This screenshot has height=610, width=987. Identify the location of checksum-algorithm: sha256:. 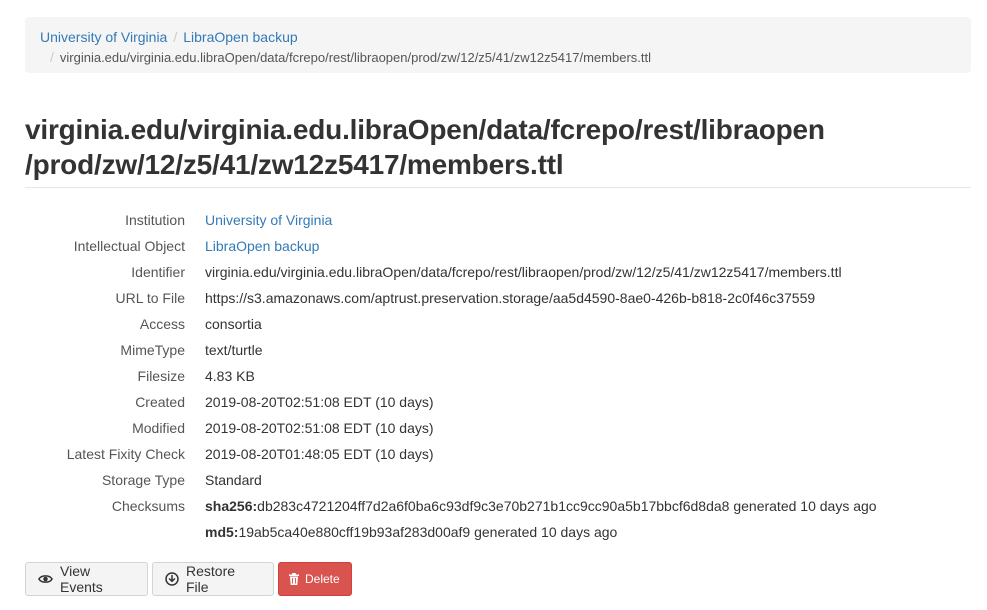
(231, 506).